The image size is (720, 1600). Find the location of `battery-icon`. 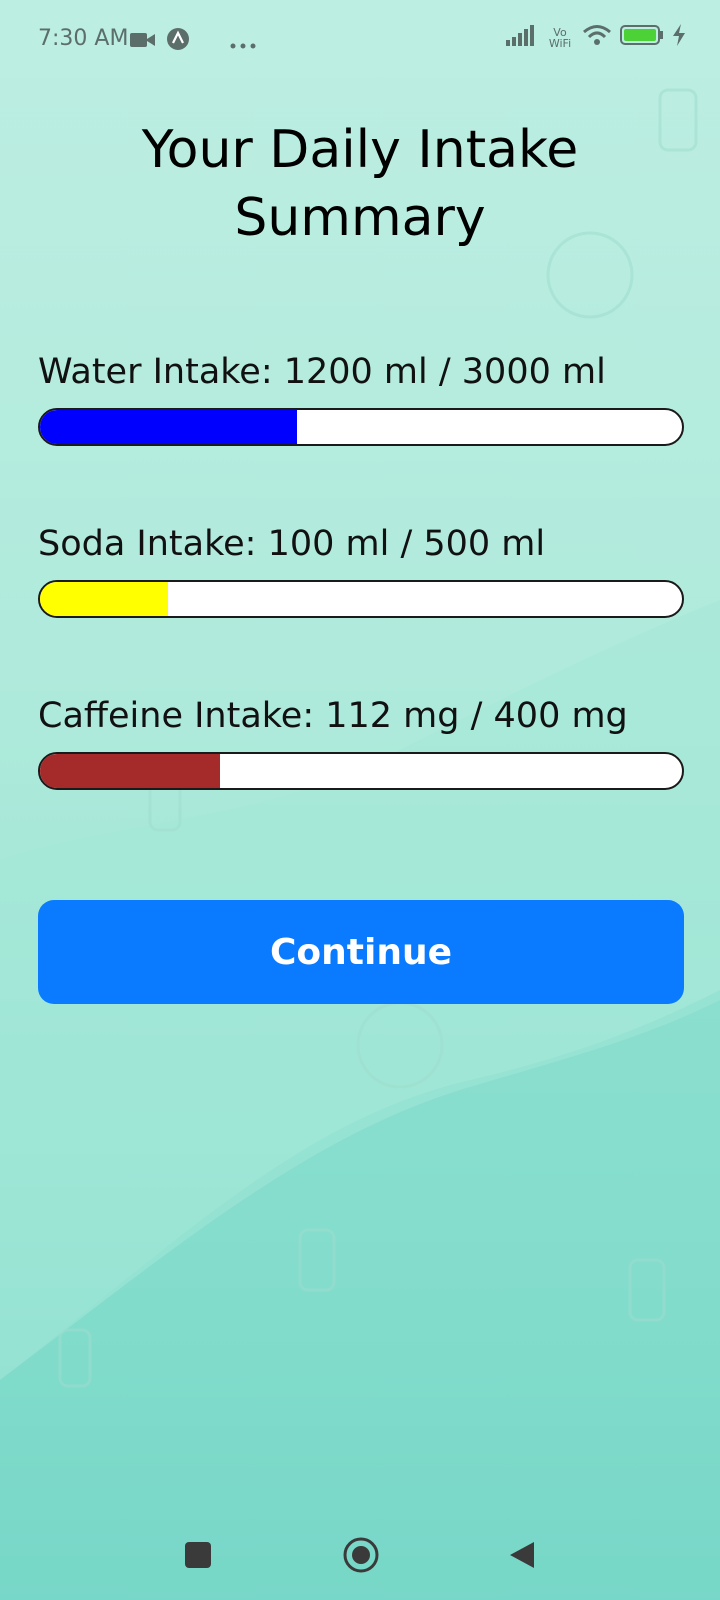

battery-icon is located at coordinates (642, 38).